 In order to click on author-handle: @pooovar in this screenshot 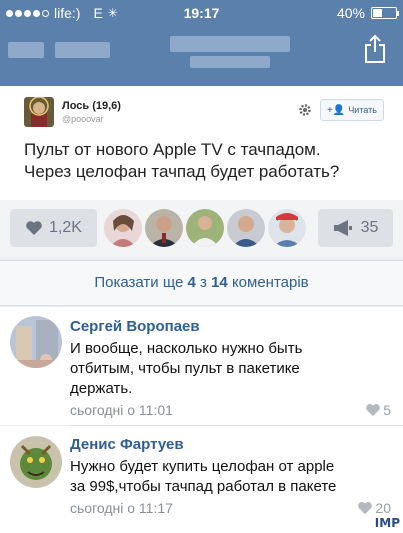, I will do `click(83, 119)`.